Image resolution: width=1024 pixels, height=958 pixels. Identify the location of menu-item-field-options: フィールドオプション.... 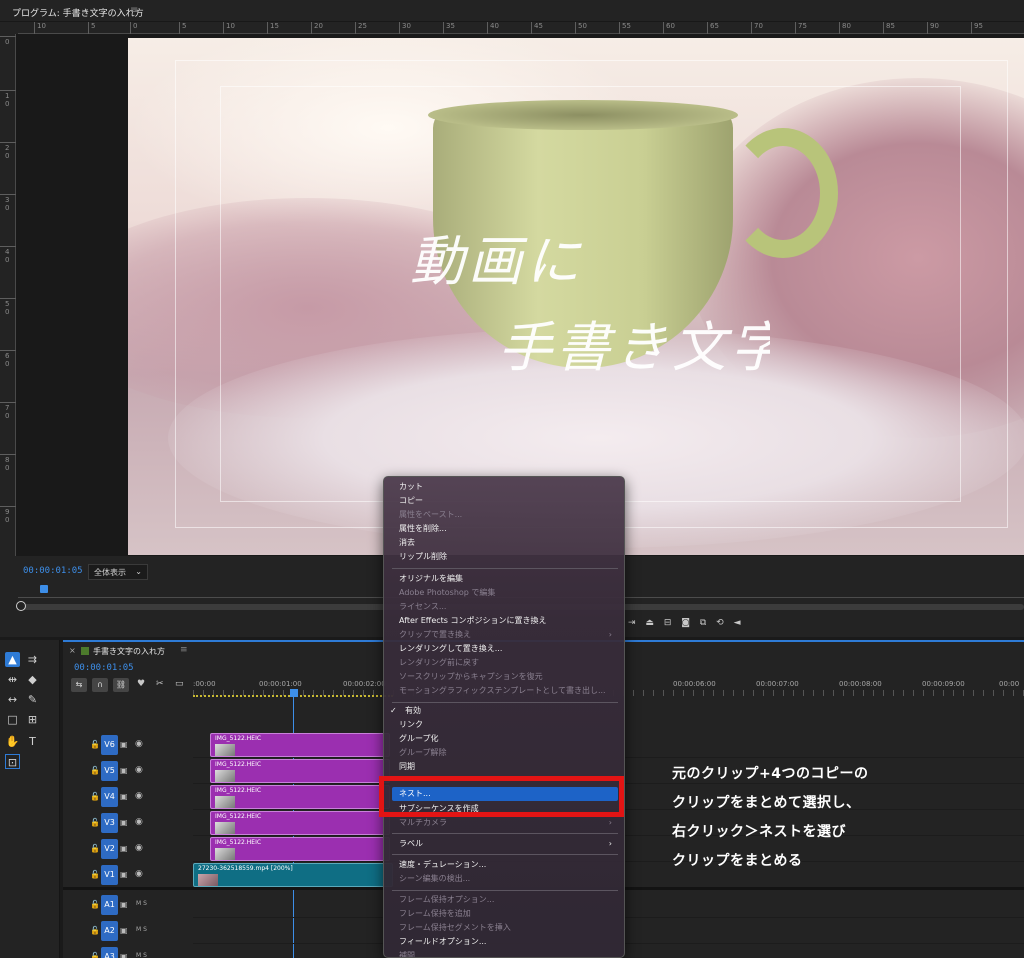
(505, 942).